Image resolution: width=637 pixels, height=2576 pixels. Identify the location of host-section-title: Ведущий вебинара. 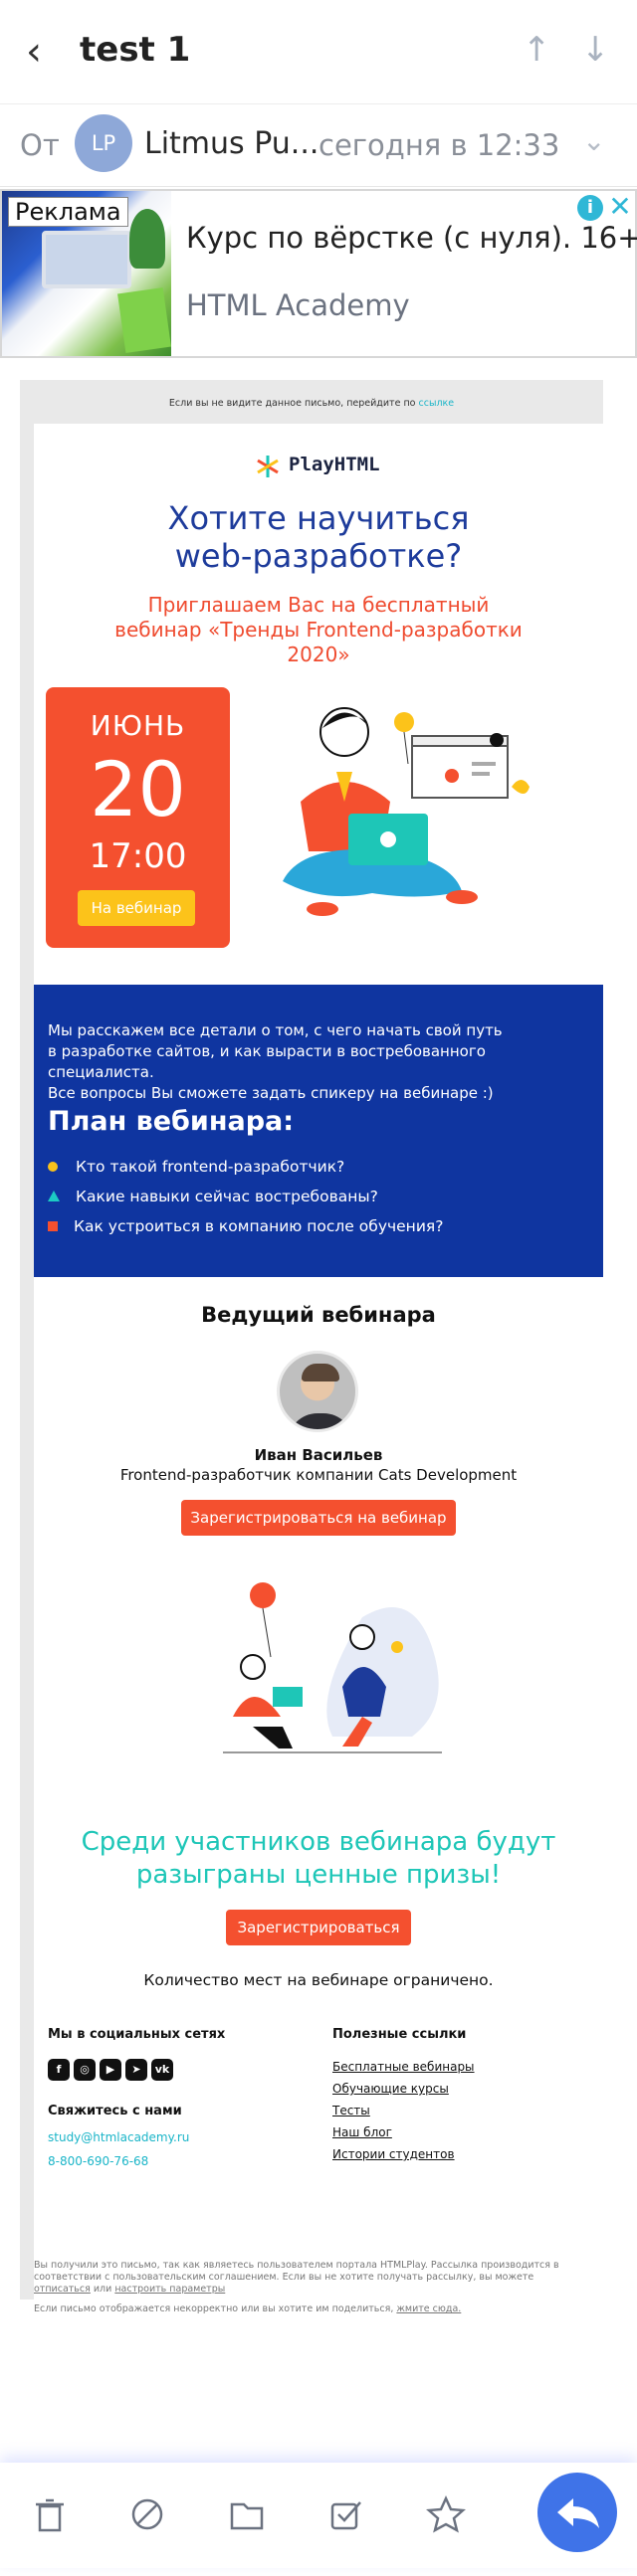
(318, 1315).